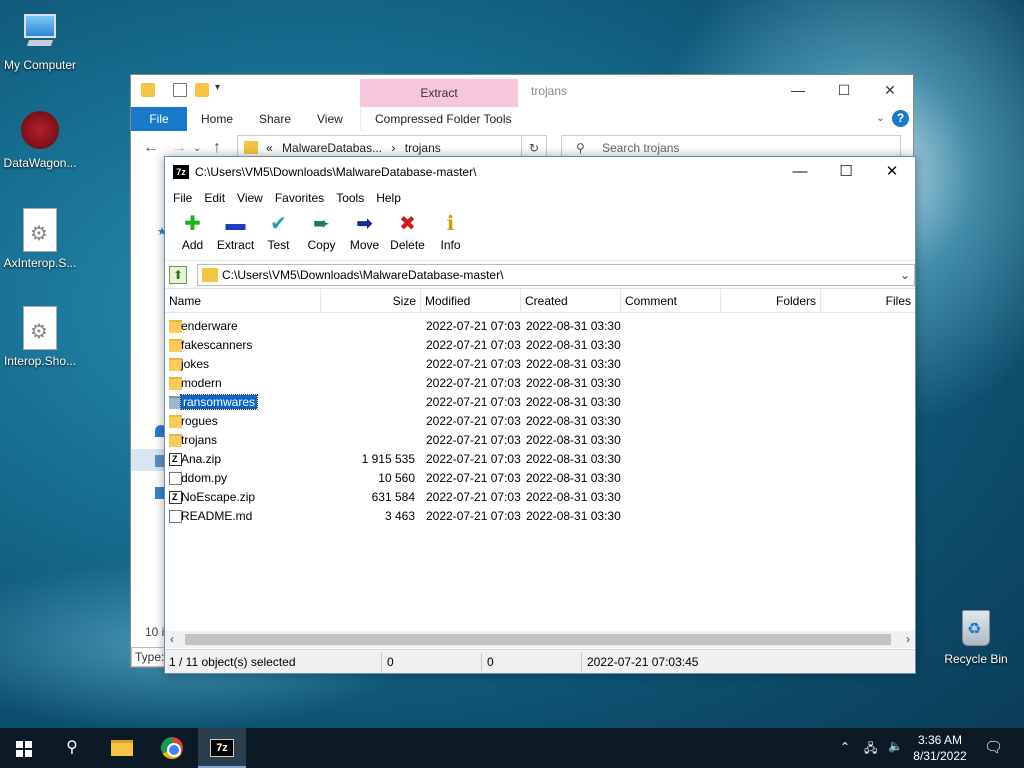 This screenshot has width=1024, height=768. What do you see at coordinates (321, 224) in the screenshot?
I see `copy-arrow-icon: ➨` at bounding box center [321, 224].